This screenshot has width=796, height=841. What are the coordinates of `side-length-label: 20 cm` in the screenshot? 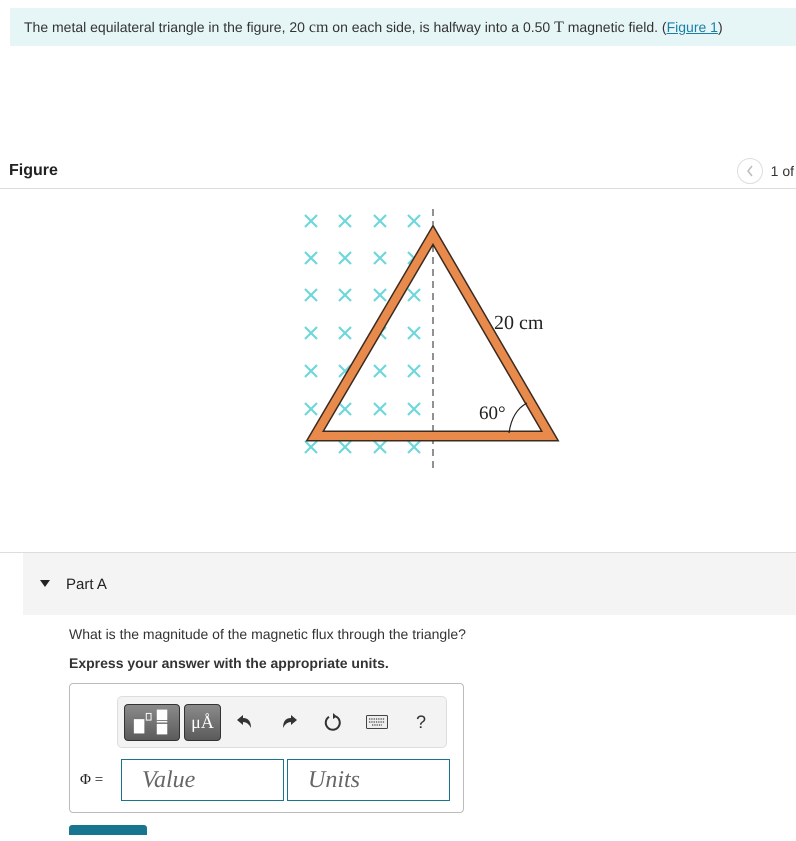 It's located at (519, 323).